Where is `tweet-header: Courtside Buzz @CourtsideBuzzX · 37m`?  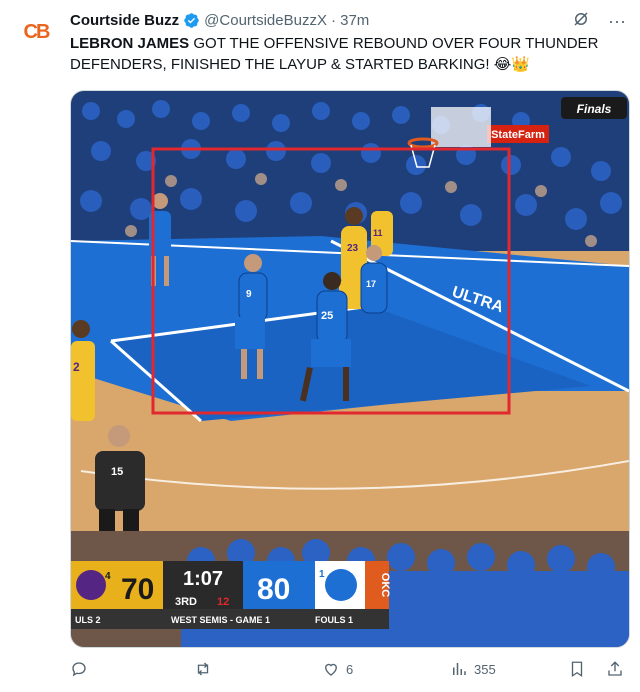
tweet-header: Courtside Buzz @CourtsideBuzzX · 37m is located at coordinates (219, 20).